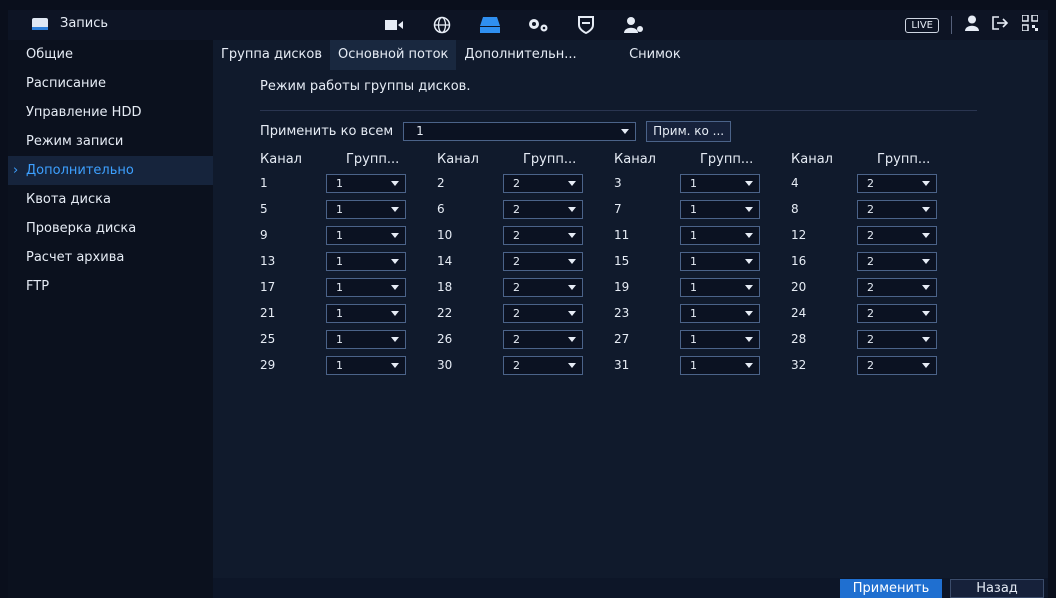 The width and height of the screenshot is (1056, 598). I want to click on apply-button: Применить, so click(891, 588).